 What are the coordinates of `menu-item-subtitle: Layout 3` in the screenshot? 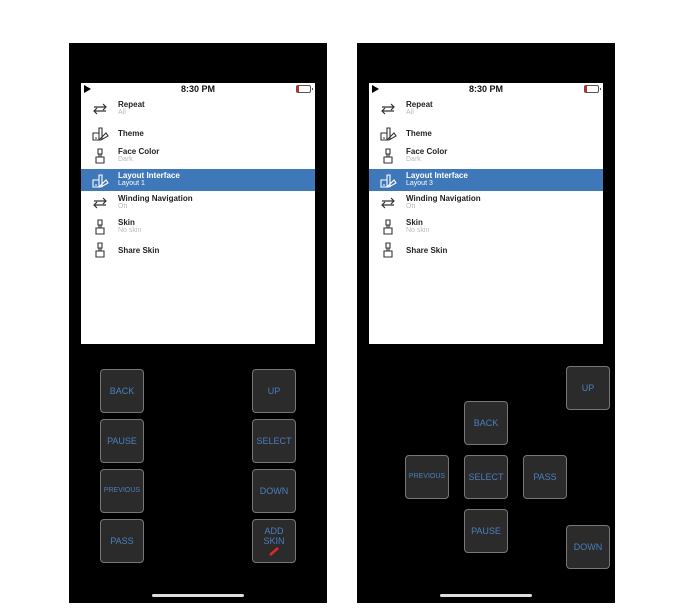 It's located at (419, 183).